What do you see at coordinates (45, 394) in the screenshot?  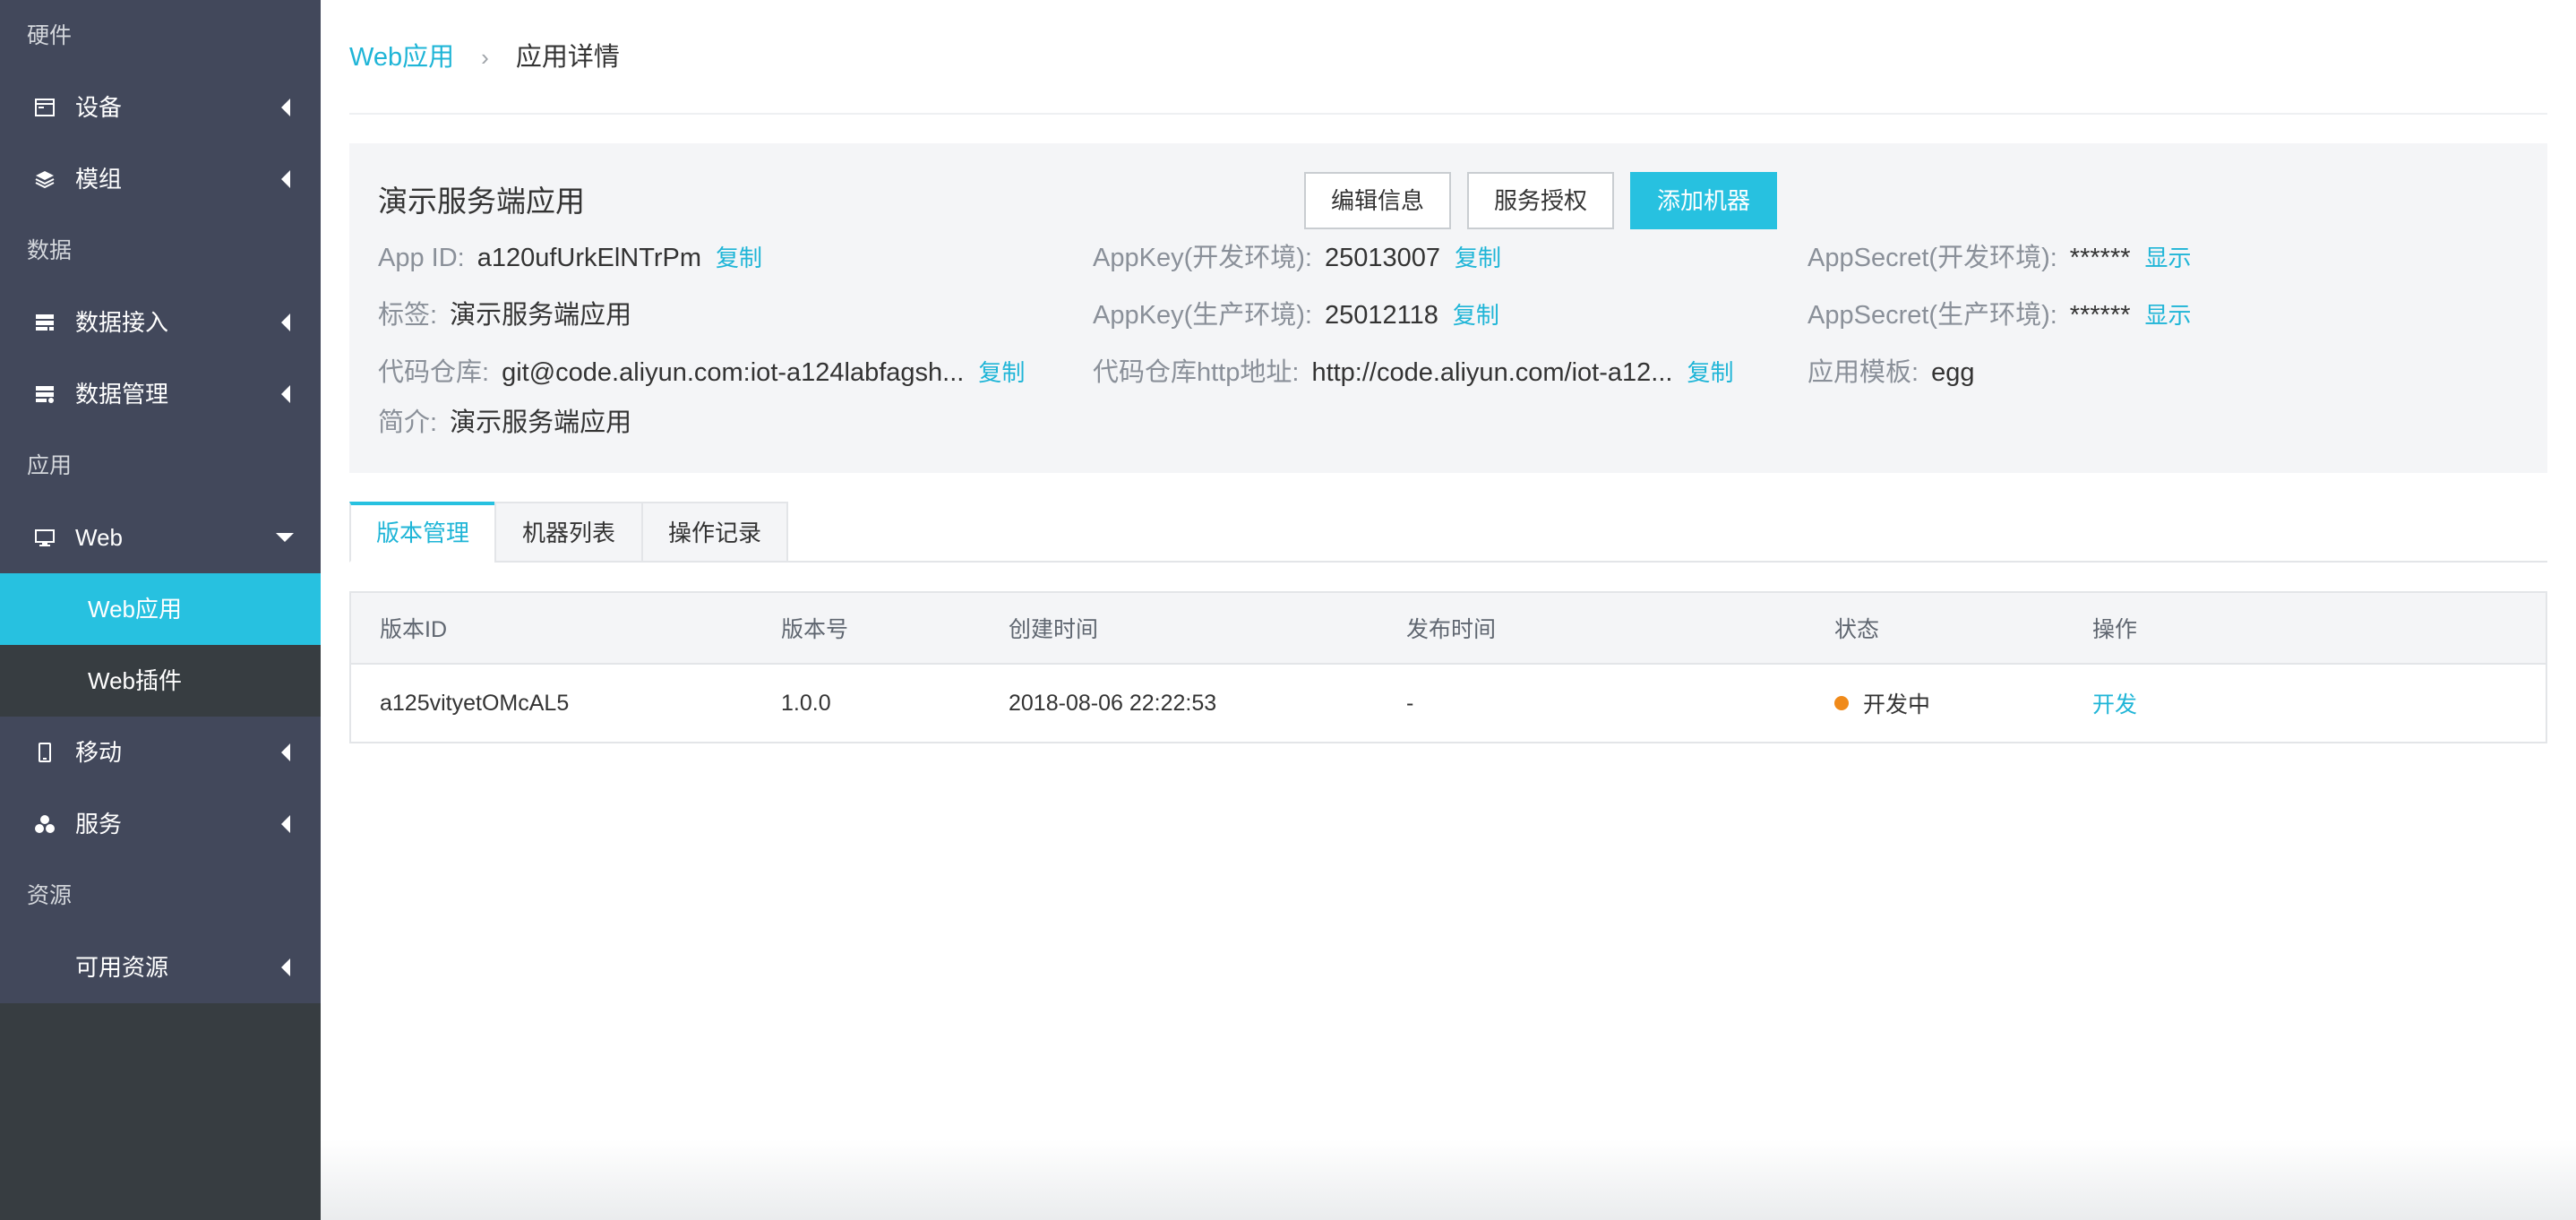 I see `database-manage-icon` at bounding box center [45, 394].